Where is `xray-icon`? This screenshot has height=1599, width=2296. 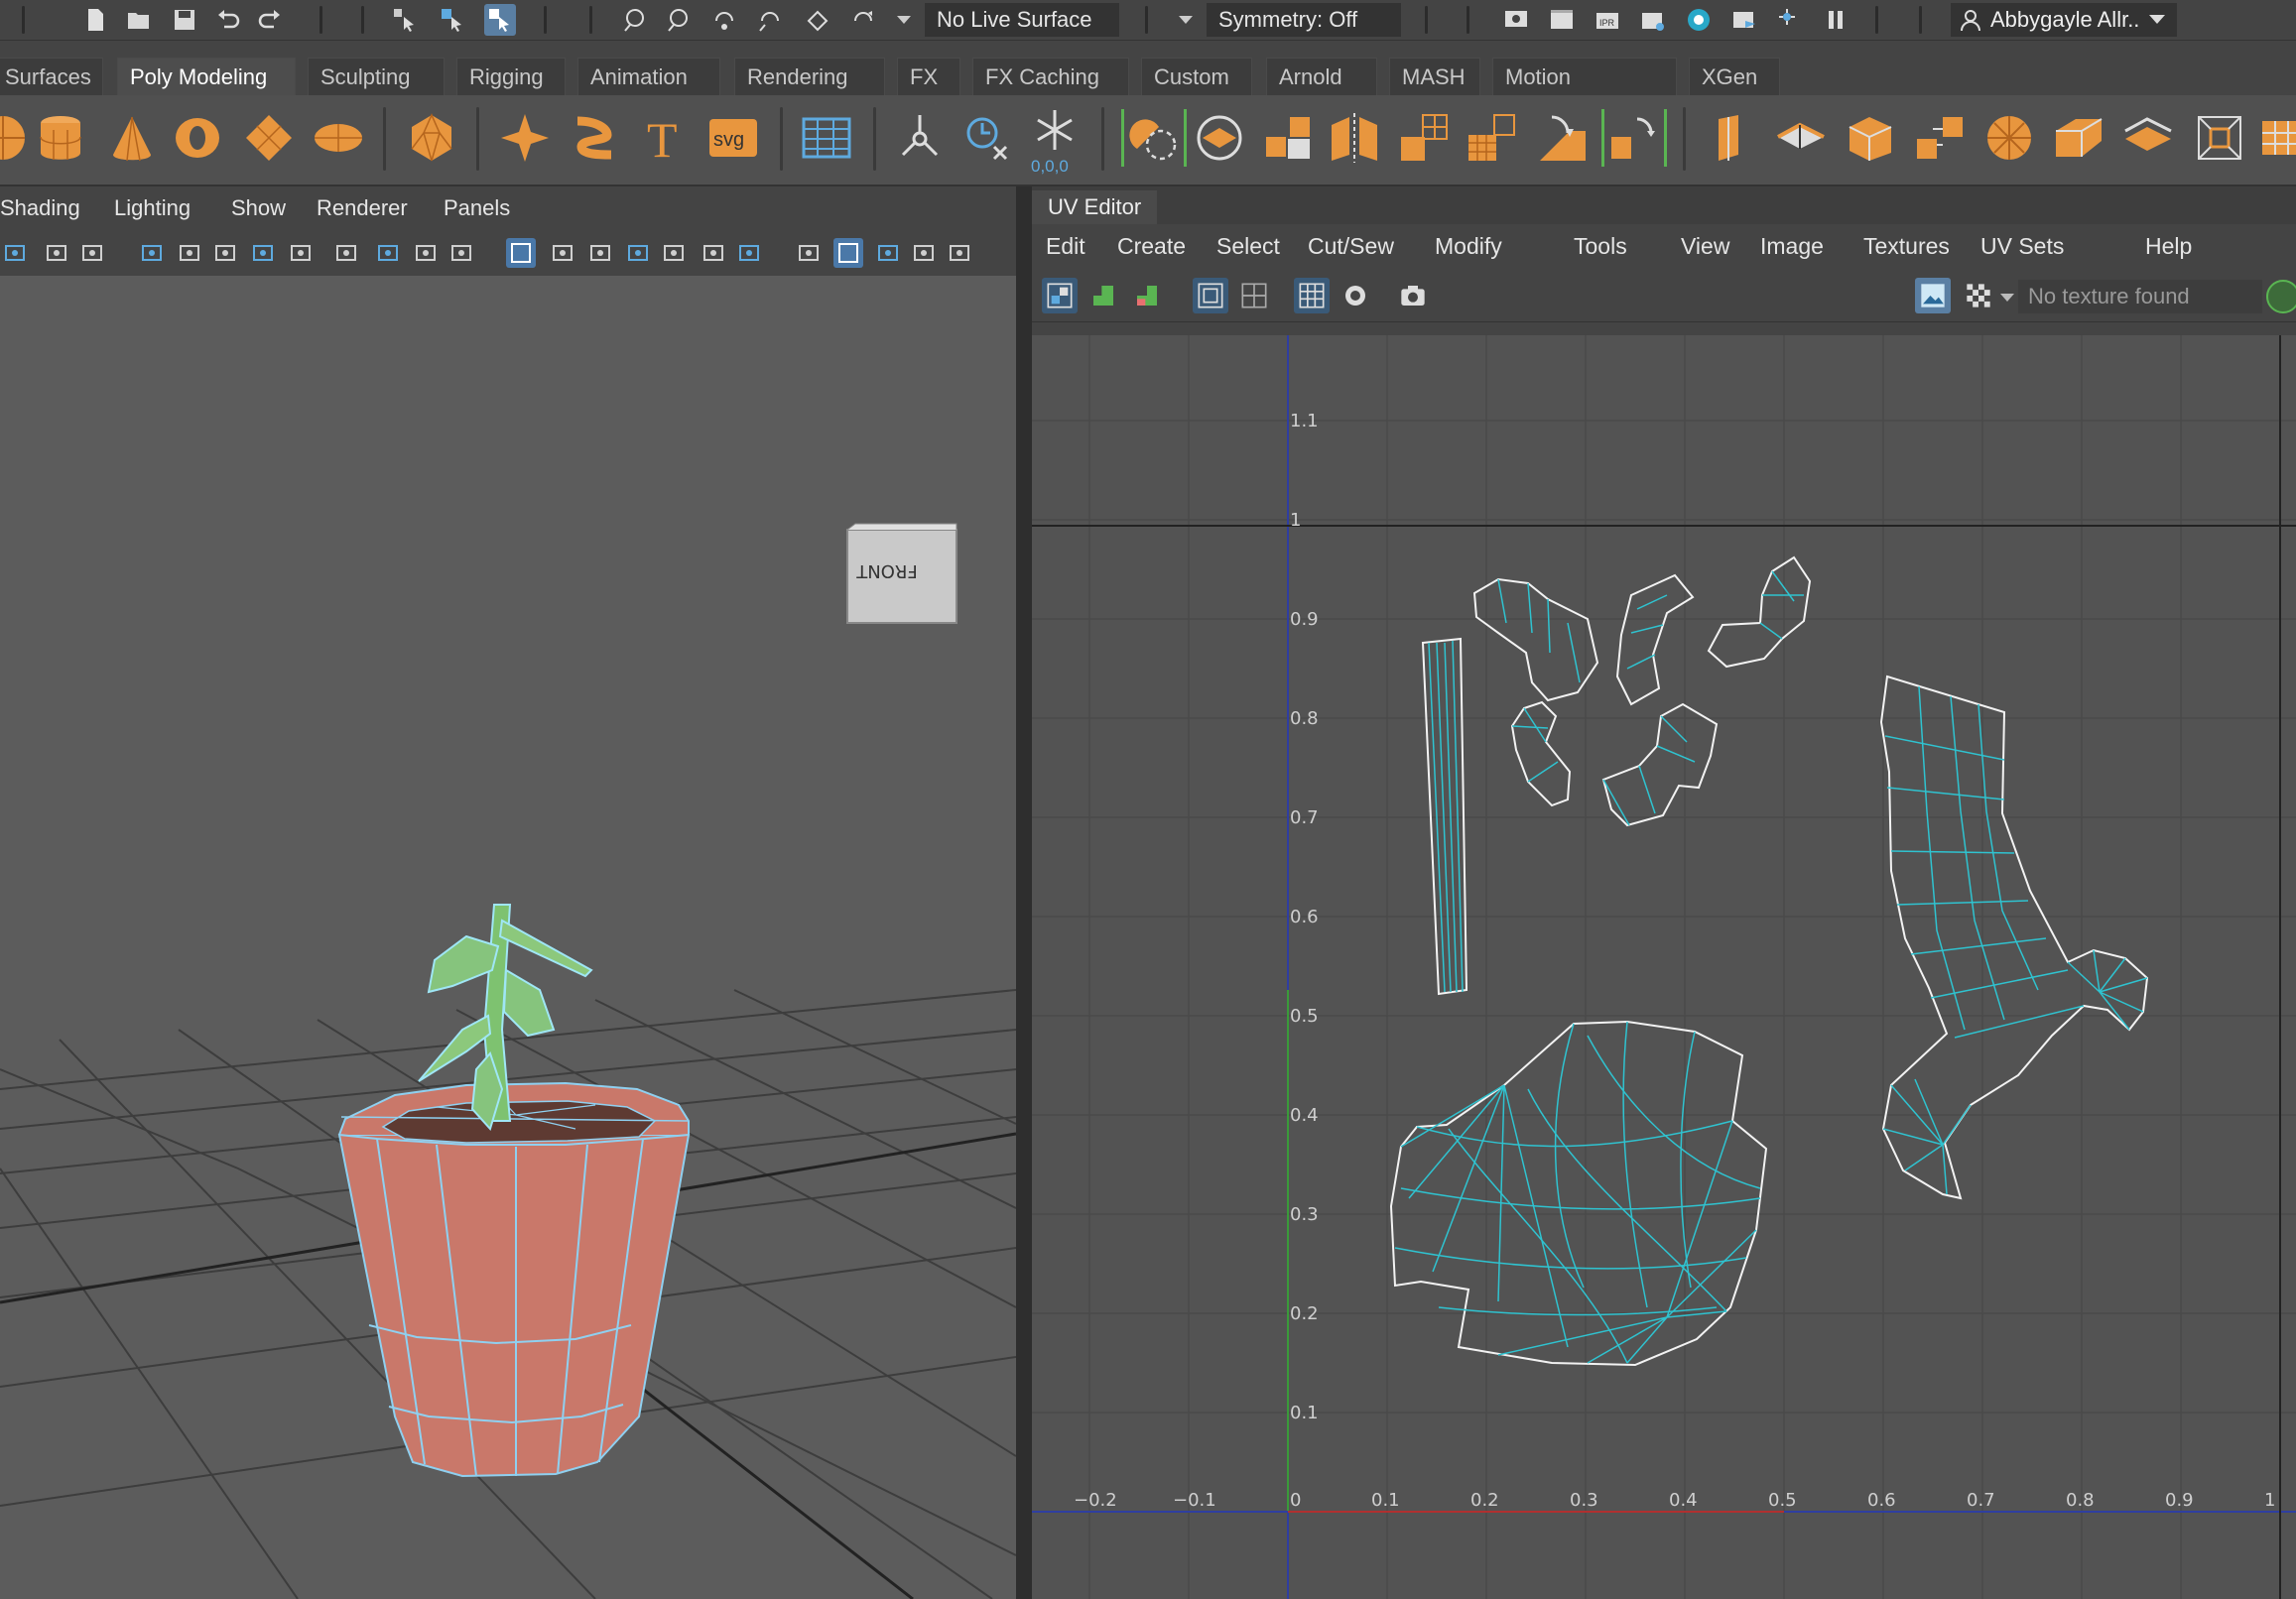 xray-icon is located at coordinates (924, 253).